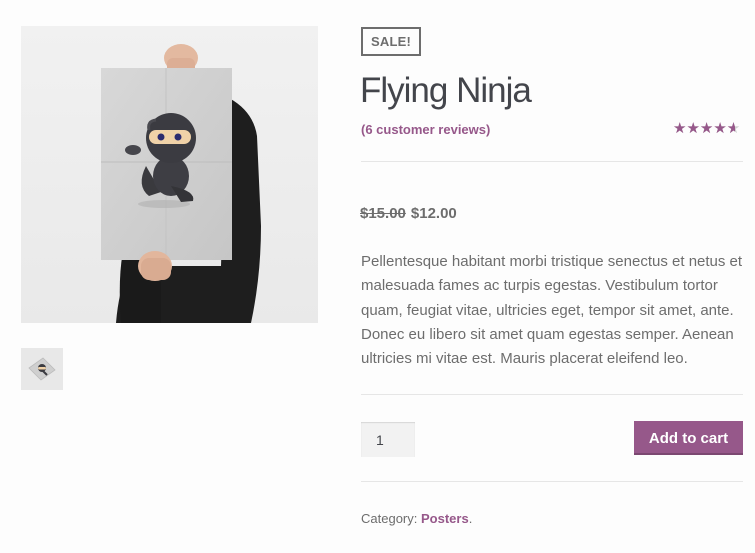 This screenshot has height=553, width=755. I want to click on sale-price: $12.00, so click(433, 213).